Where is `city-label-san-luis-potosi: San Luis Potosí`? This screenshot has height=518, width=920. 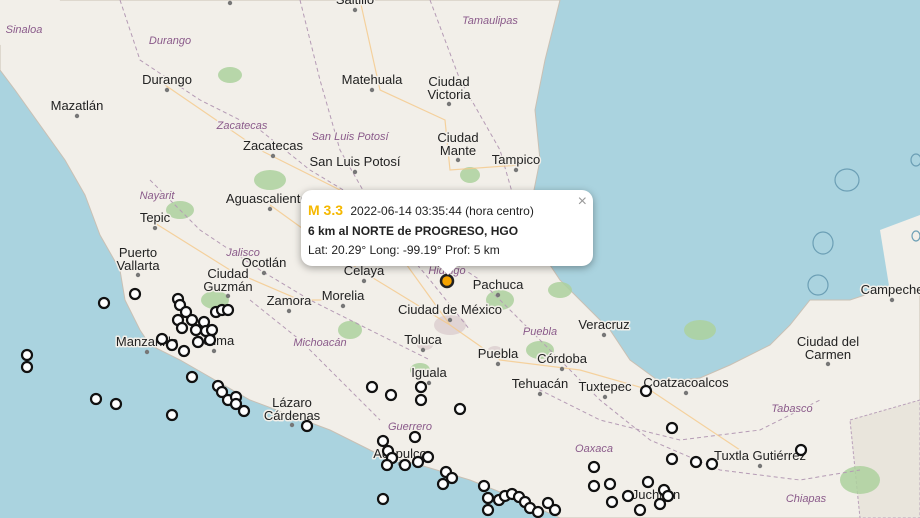 city-label-san-luis-potosi: San Luis Potosí is located at coordinates (354, 161).